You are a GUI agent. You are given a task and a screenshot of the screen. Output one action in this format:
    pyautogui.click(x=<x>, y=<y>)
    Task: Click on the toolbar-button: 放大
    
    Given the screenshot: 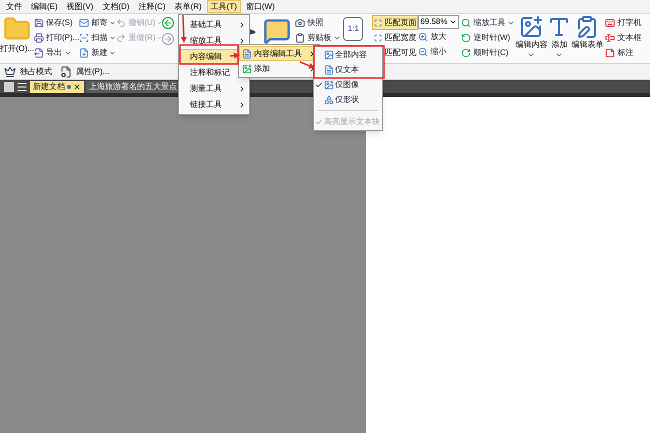 What is the action you would take?
    pyautogui.click(x=440, y=36)
    